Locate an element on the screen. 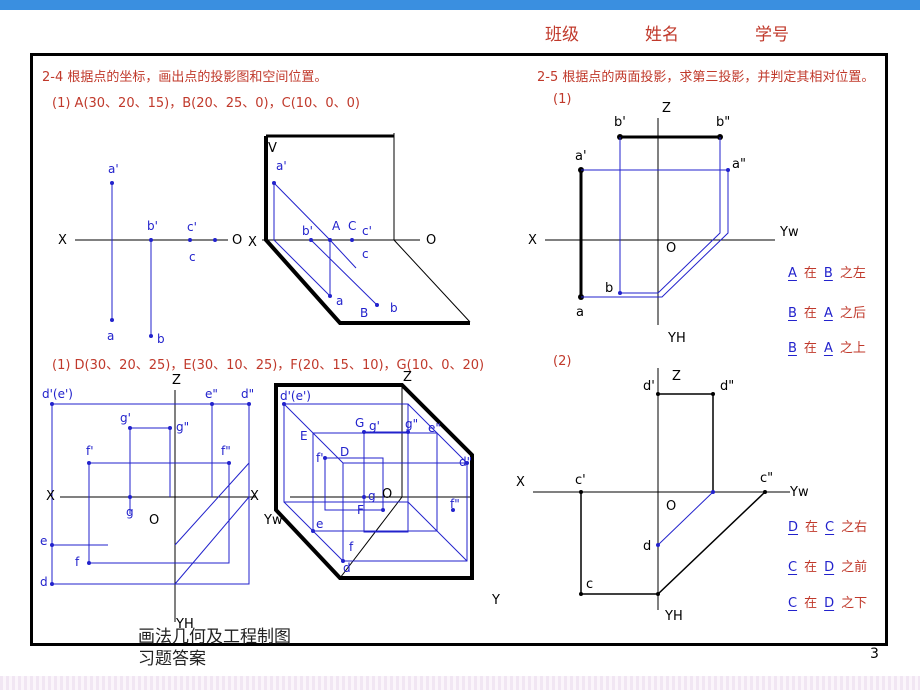 This screenshot has width=920, height=690. label-x-1: X is located at coordinates (62, 240).